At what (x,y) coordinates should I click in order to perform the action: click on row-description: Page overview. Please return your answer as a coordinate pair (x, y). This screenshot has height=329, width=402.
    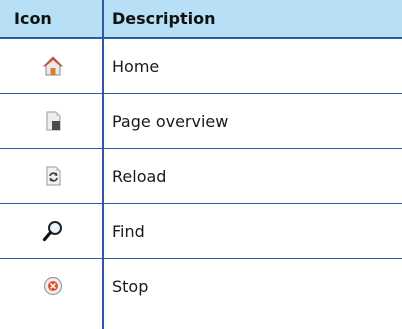
    Looking at the image, I should click on (170, 121).